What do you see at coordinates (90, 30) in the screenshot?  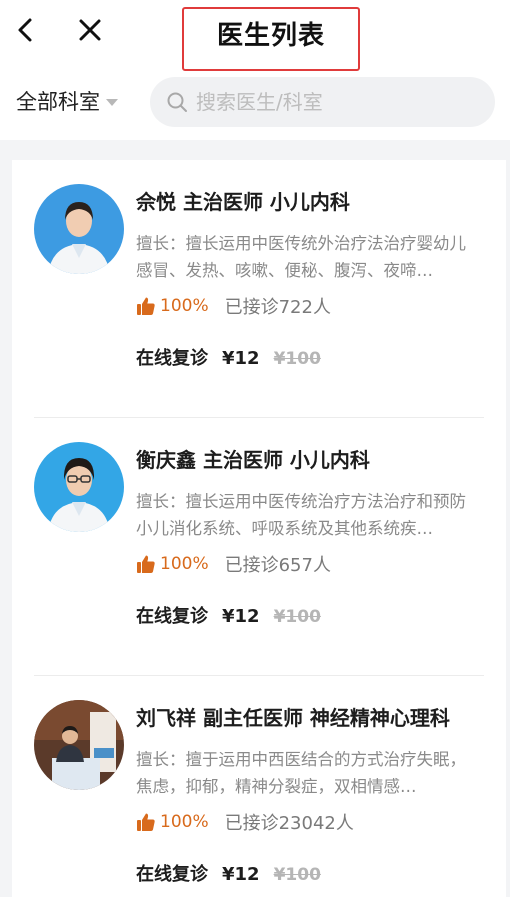 I see `close-icon` at bounding box center [90, 30].